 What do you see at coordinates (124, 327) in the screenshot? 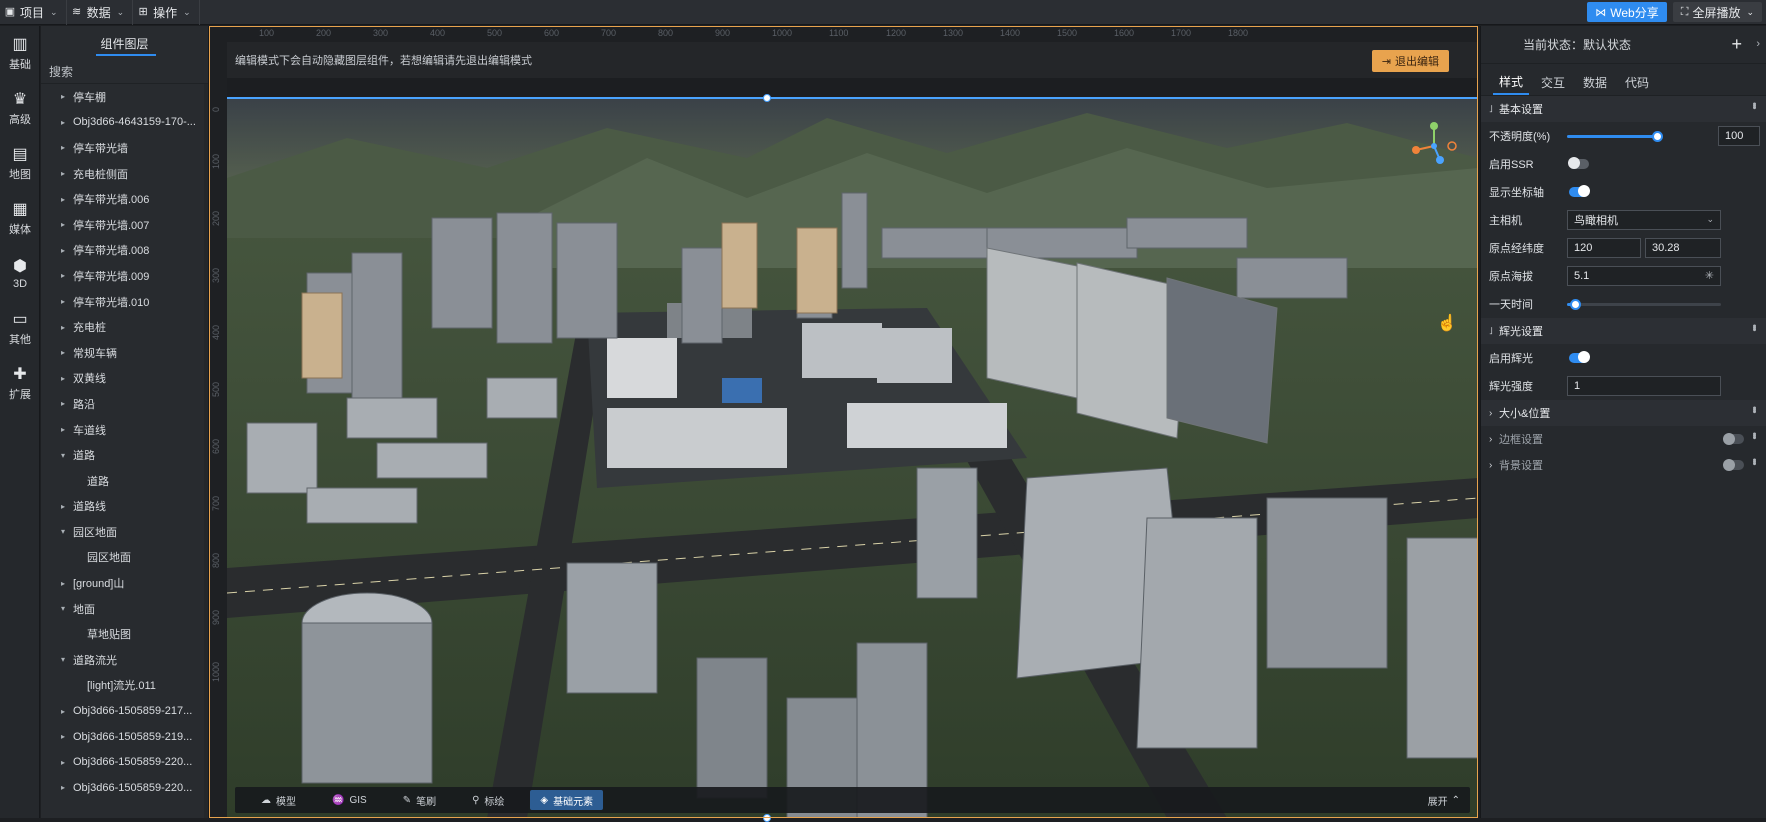
I see `layer-tree-item: ▸ 充电桩` at bounding box center [124, 327].